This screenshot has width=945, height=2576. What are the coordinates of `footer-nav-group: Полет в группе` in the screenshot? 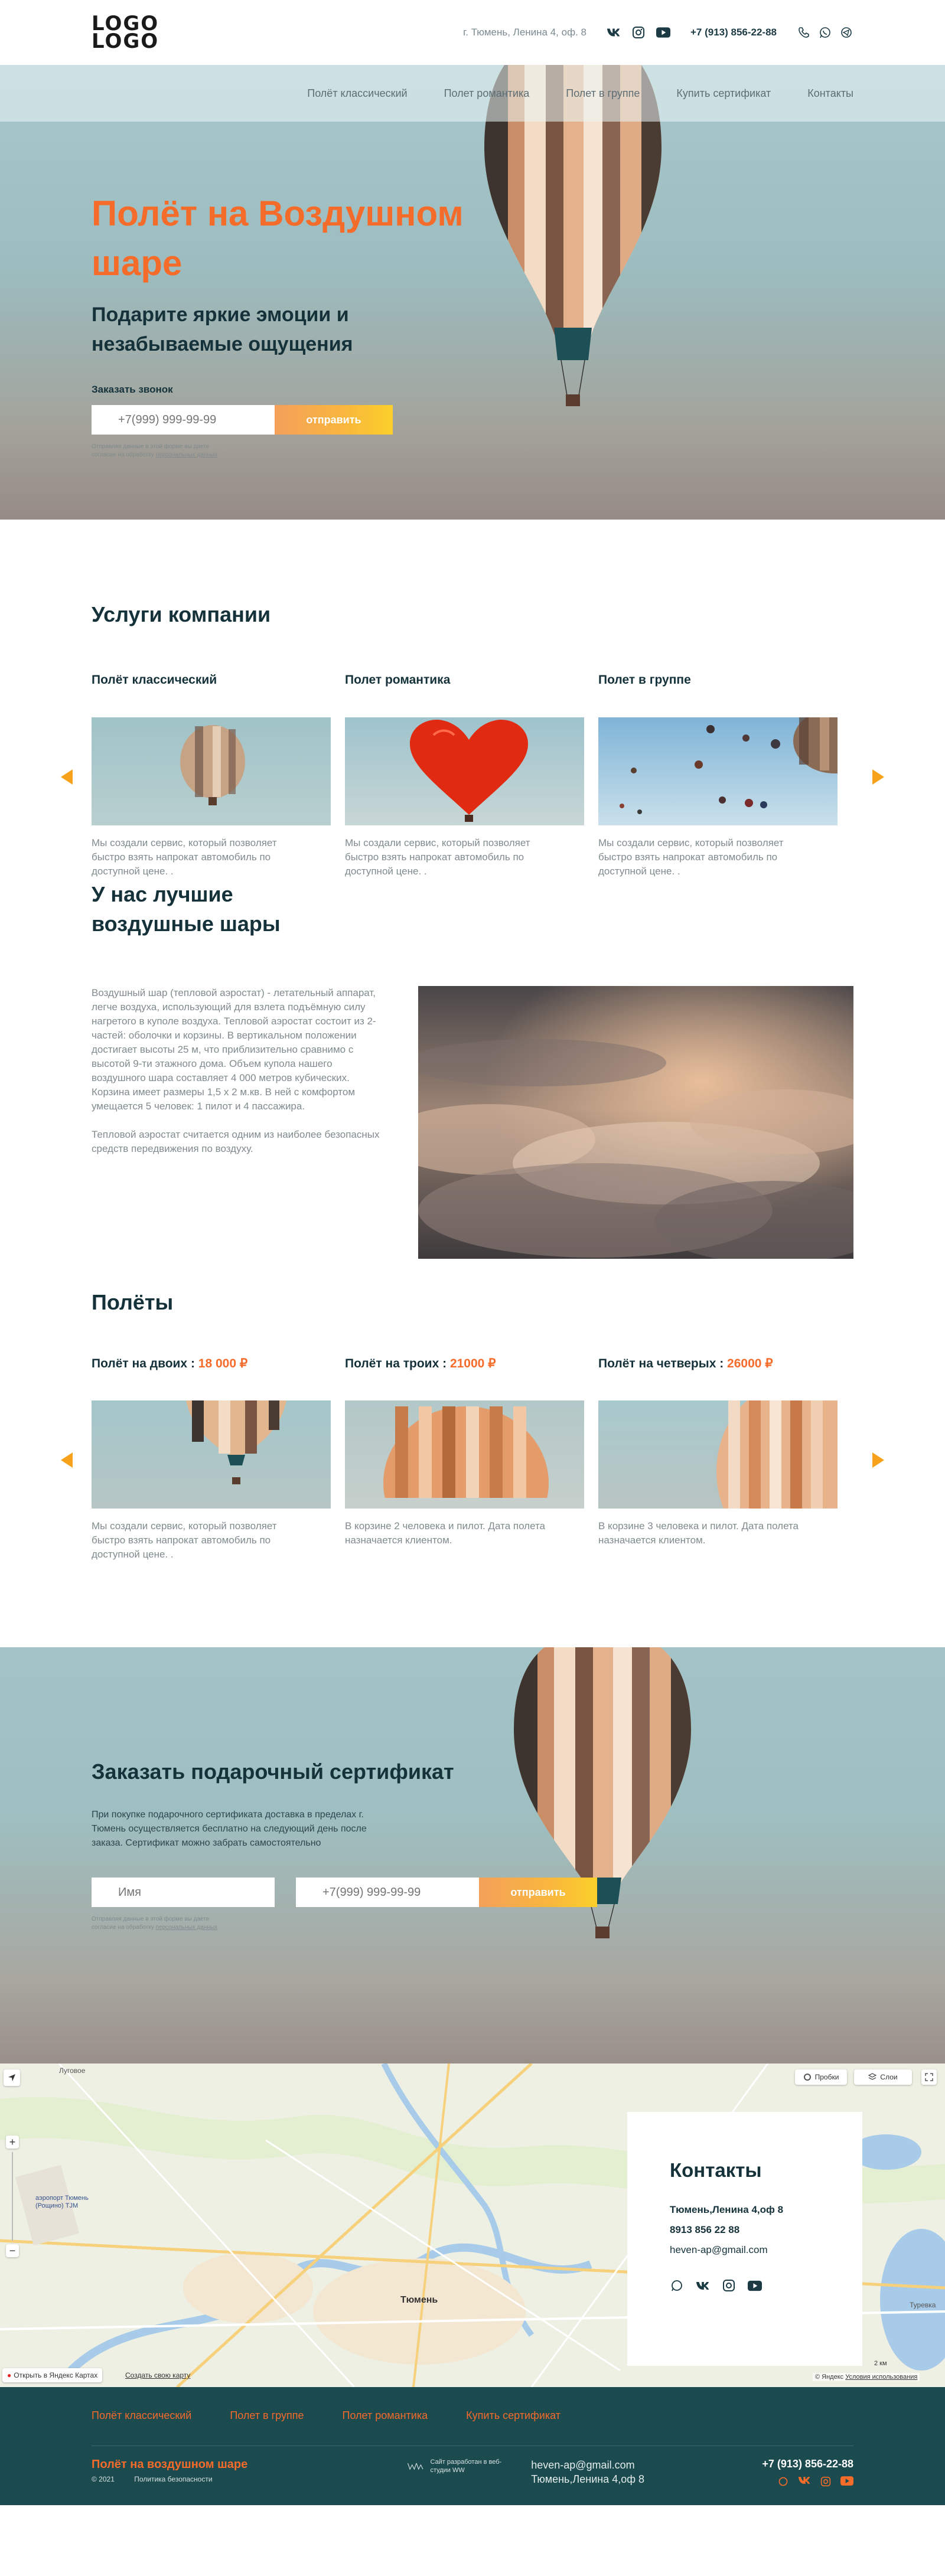 It's located at (267, 2416).